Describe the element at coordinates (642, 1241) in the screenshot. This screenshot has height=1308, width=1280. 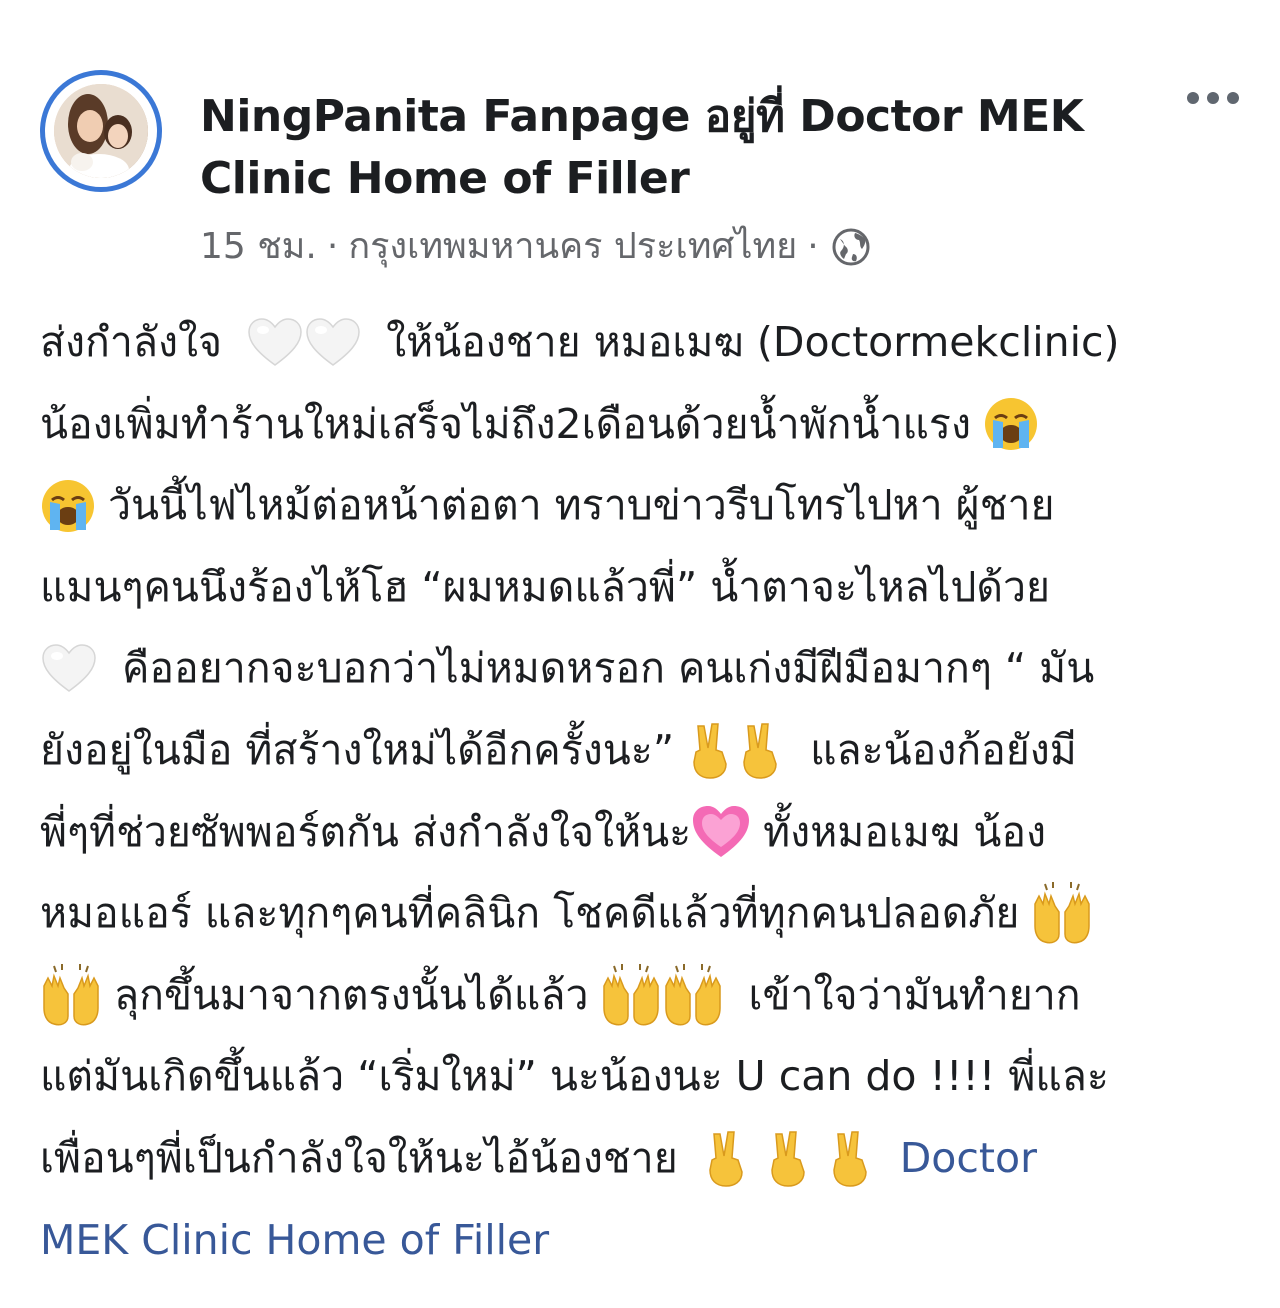
I see `body-line: MEK Clinic Home of Filler` at that location.